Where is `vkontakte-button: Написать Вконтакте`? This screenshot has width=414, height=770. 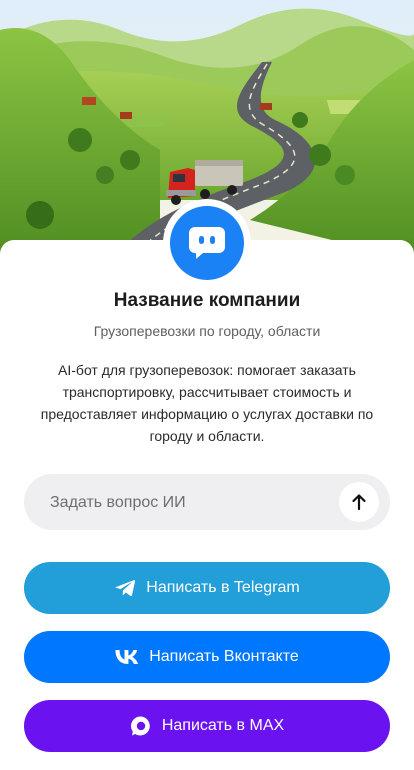 vkontakte-button: Написать Вконтакте is located at coordinates (207, 657).